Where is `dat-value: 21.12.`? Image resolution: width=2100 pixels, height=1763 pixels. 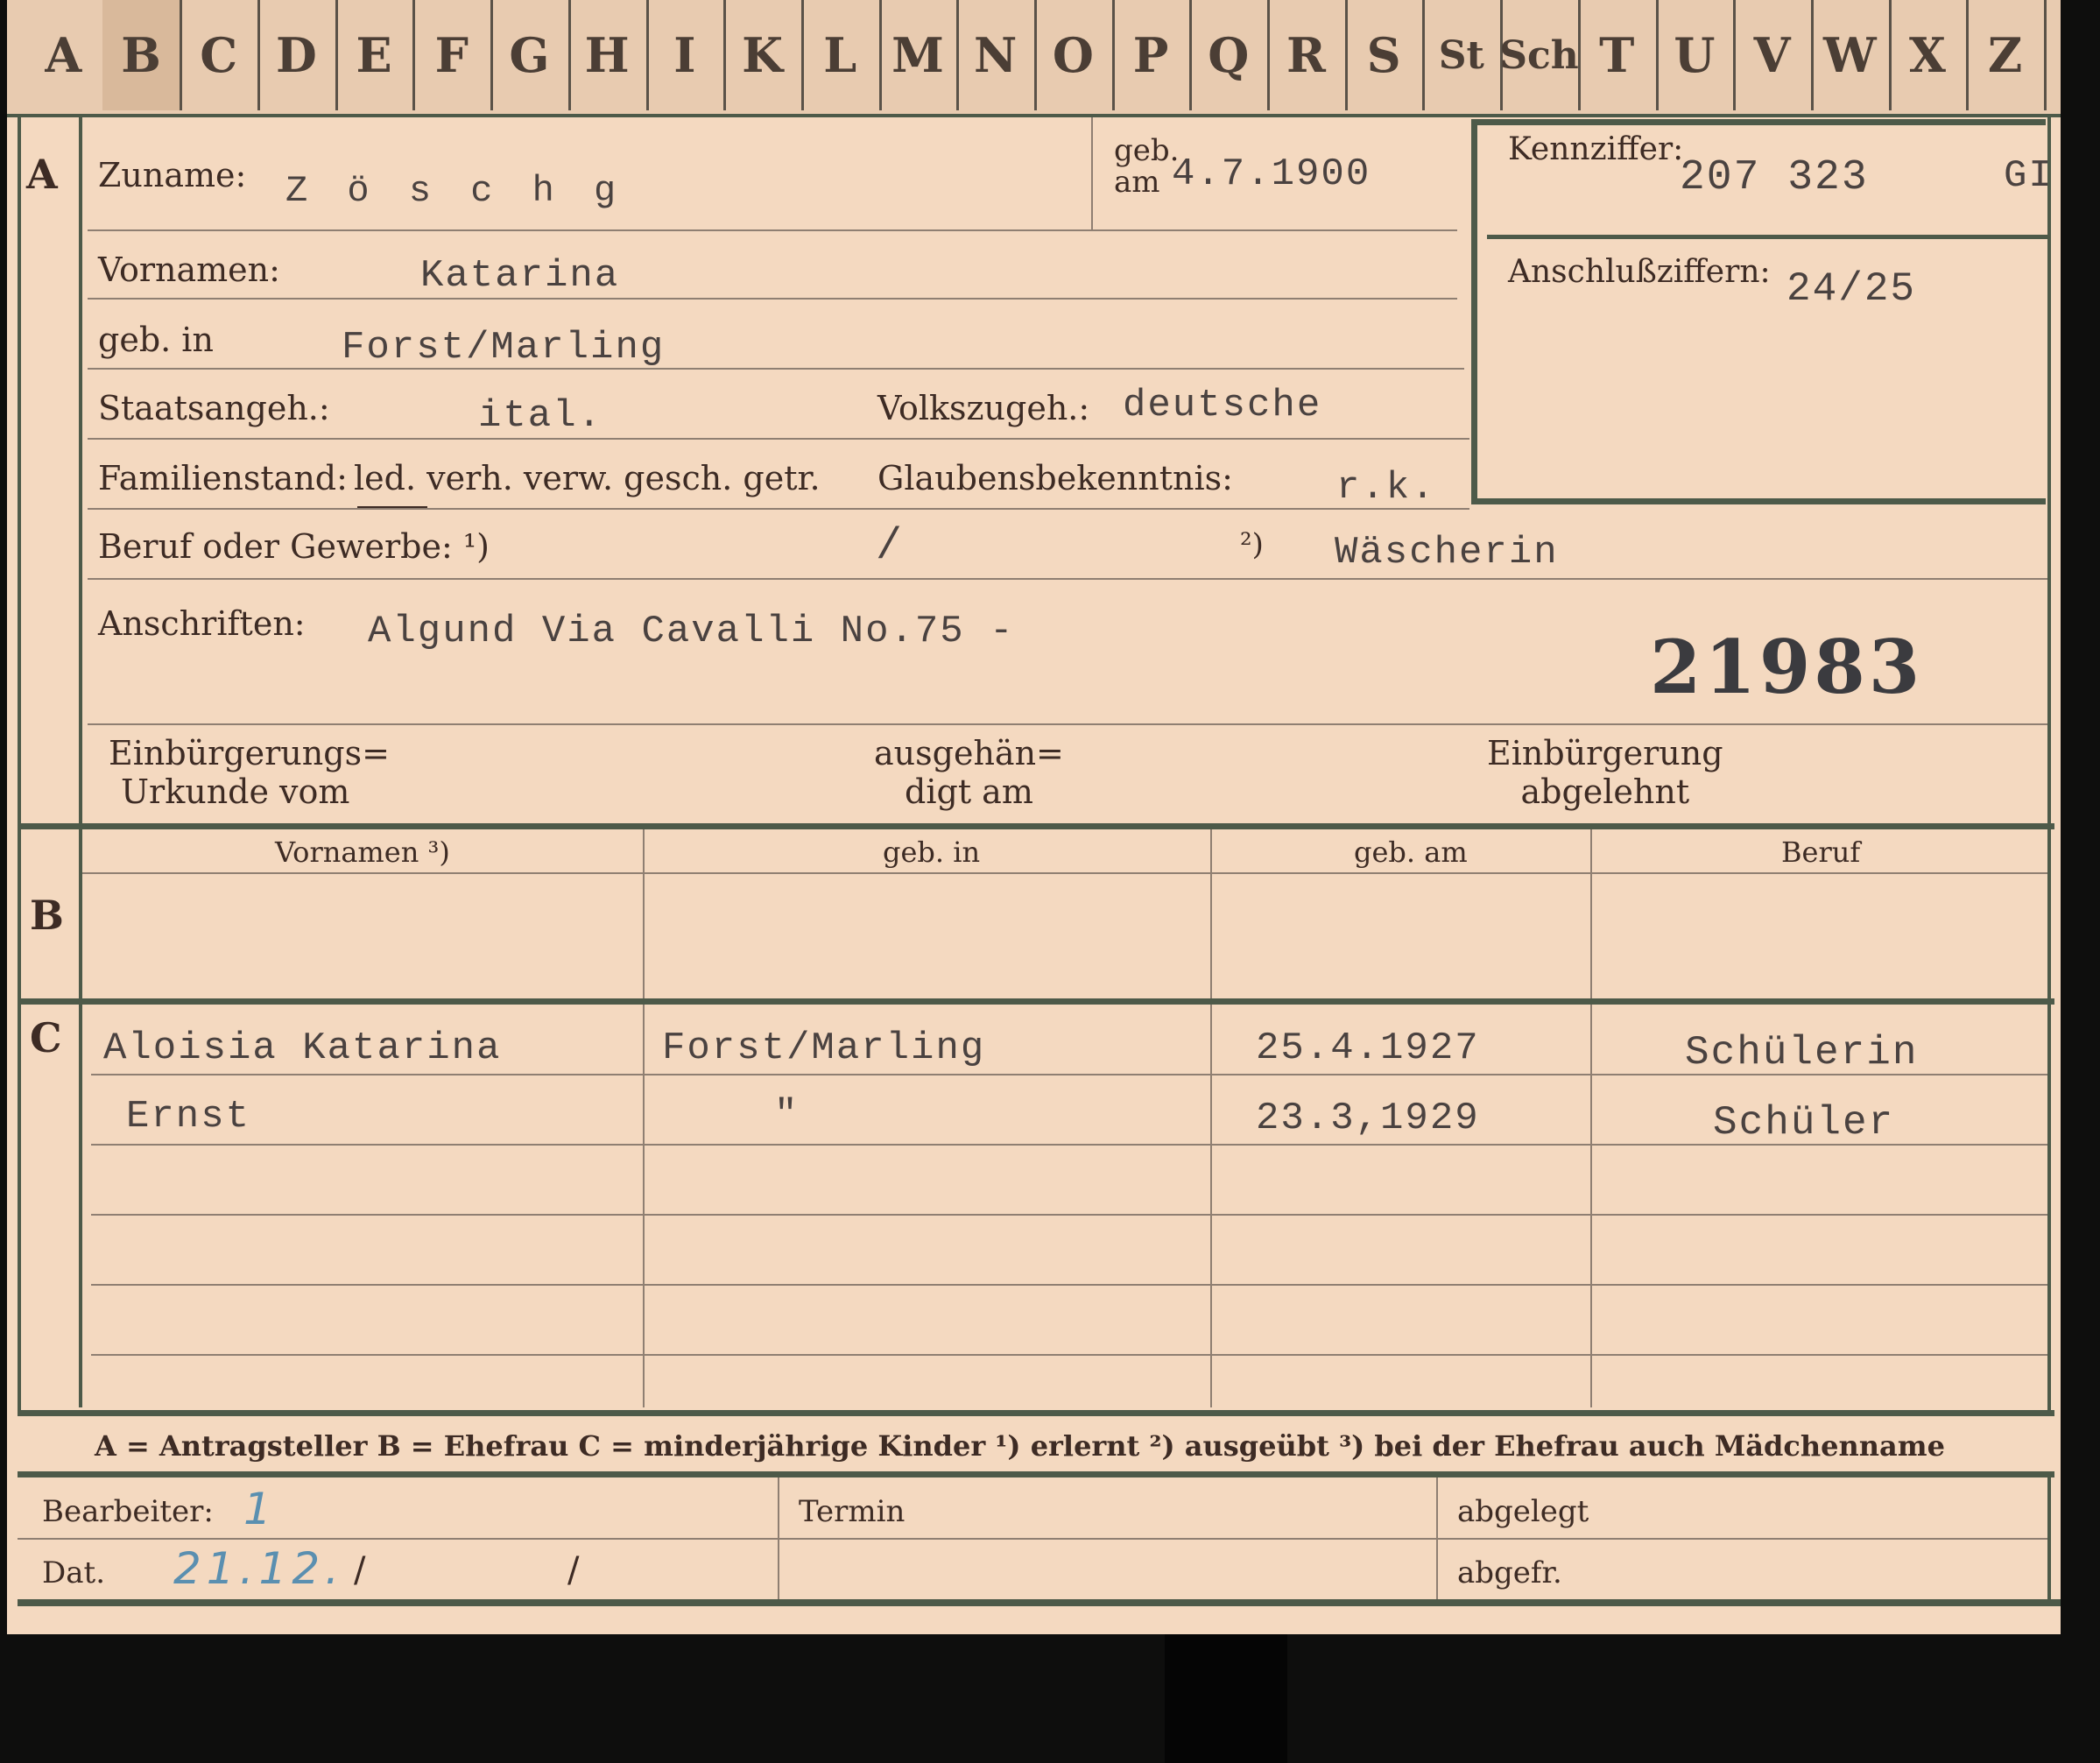 dat-value: 21.12. is located at coordinates (259, 1568).